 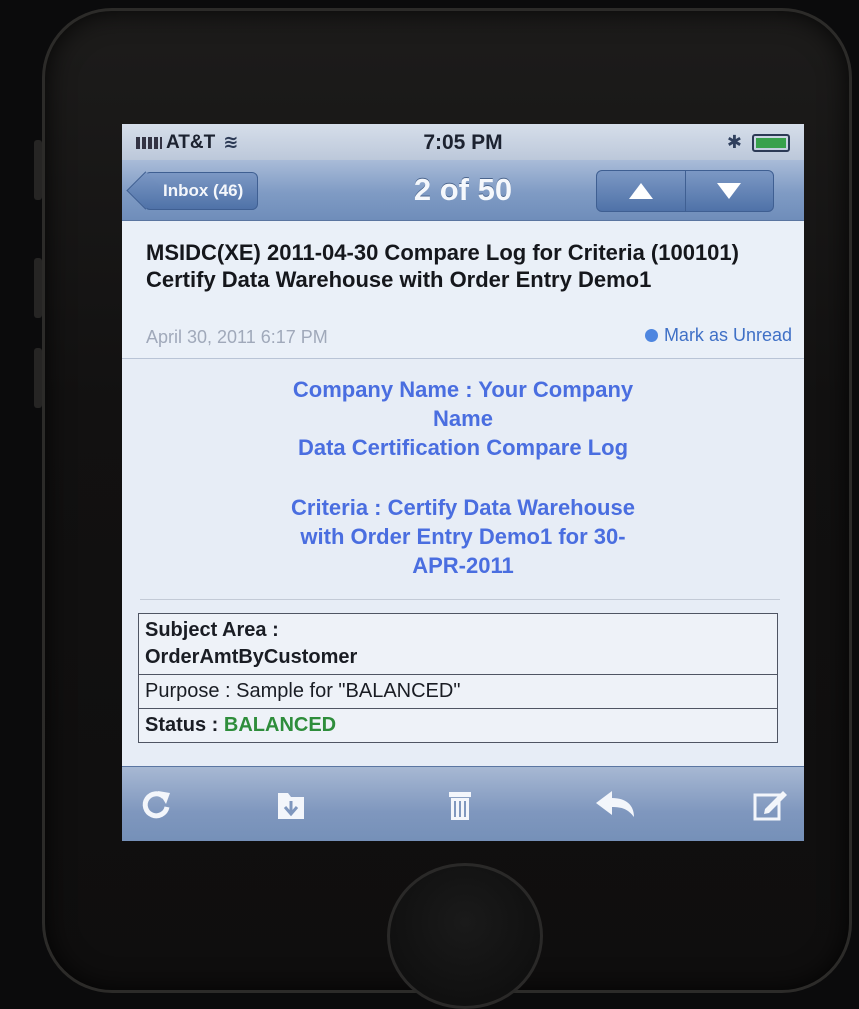 I want to click on up-arrow-icon, so click(x=640, y=191).